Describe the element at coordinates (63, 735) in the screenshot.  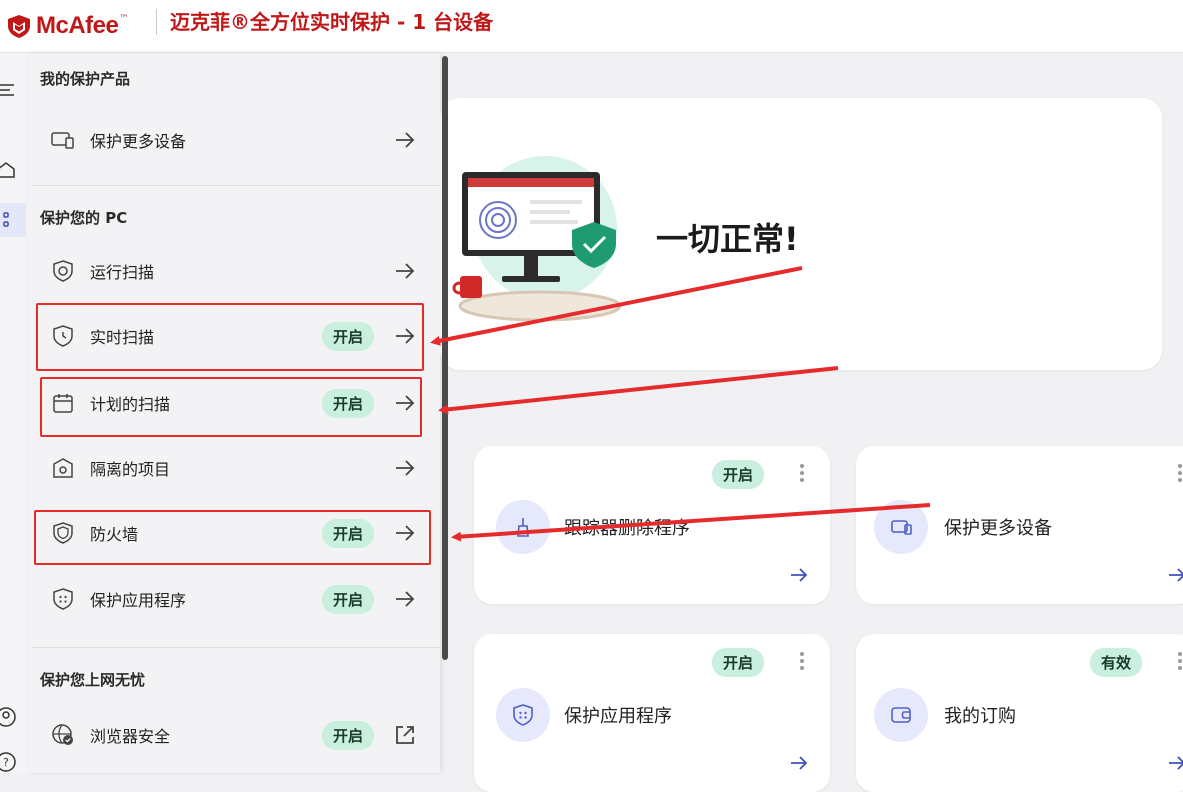
I see `browser-security-icon` at that location.